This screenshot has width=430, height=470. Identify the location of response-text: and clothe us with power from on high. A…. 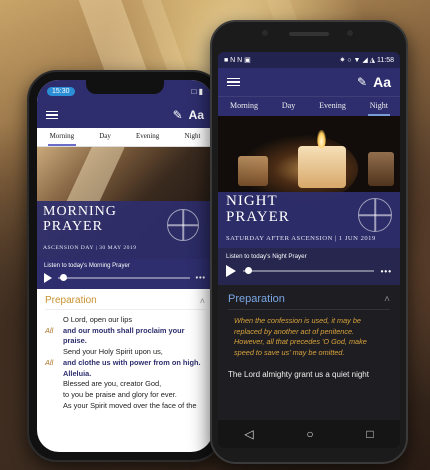
(132, 367).